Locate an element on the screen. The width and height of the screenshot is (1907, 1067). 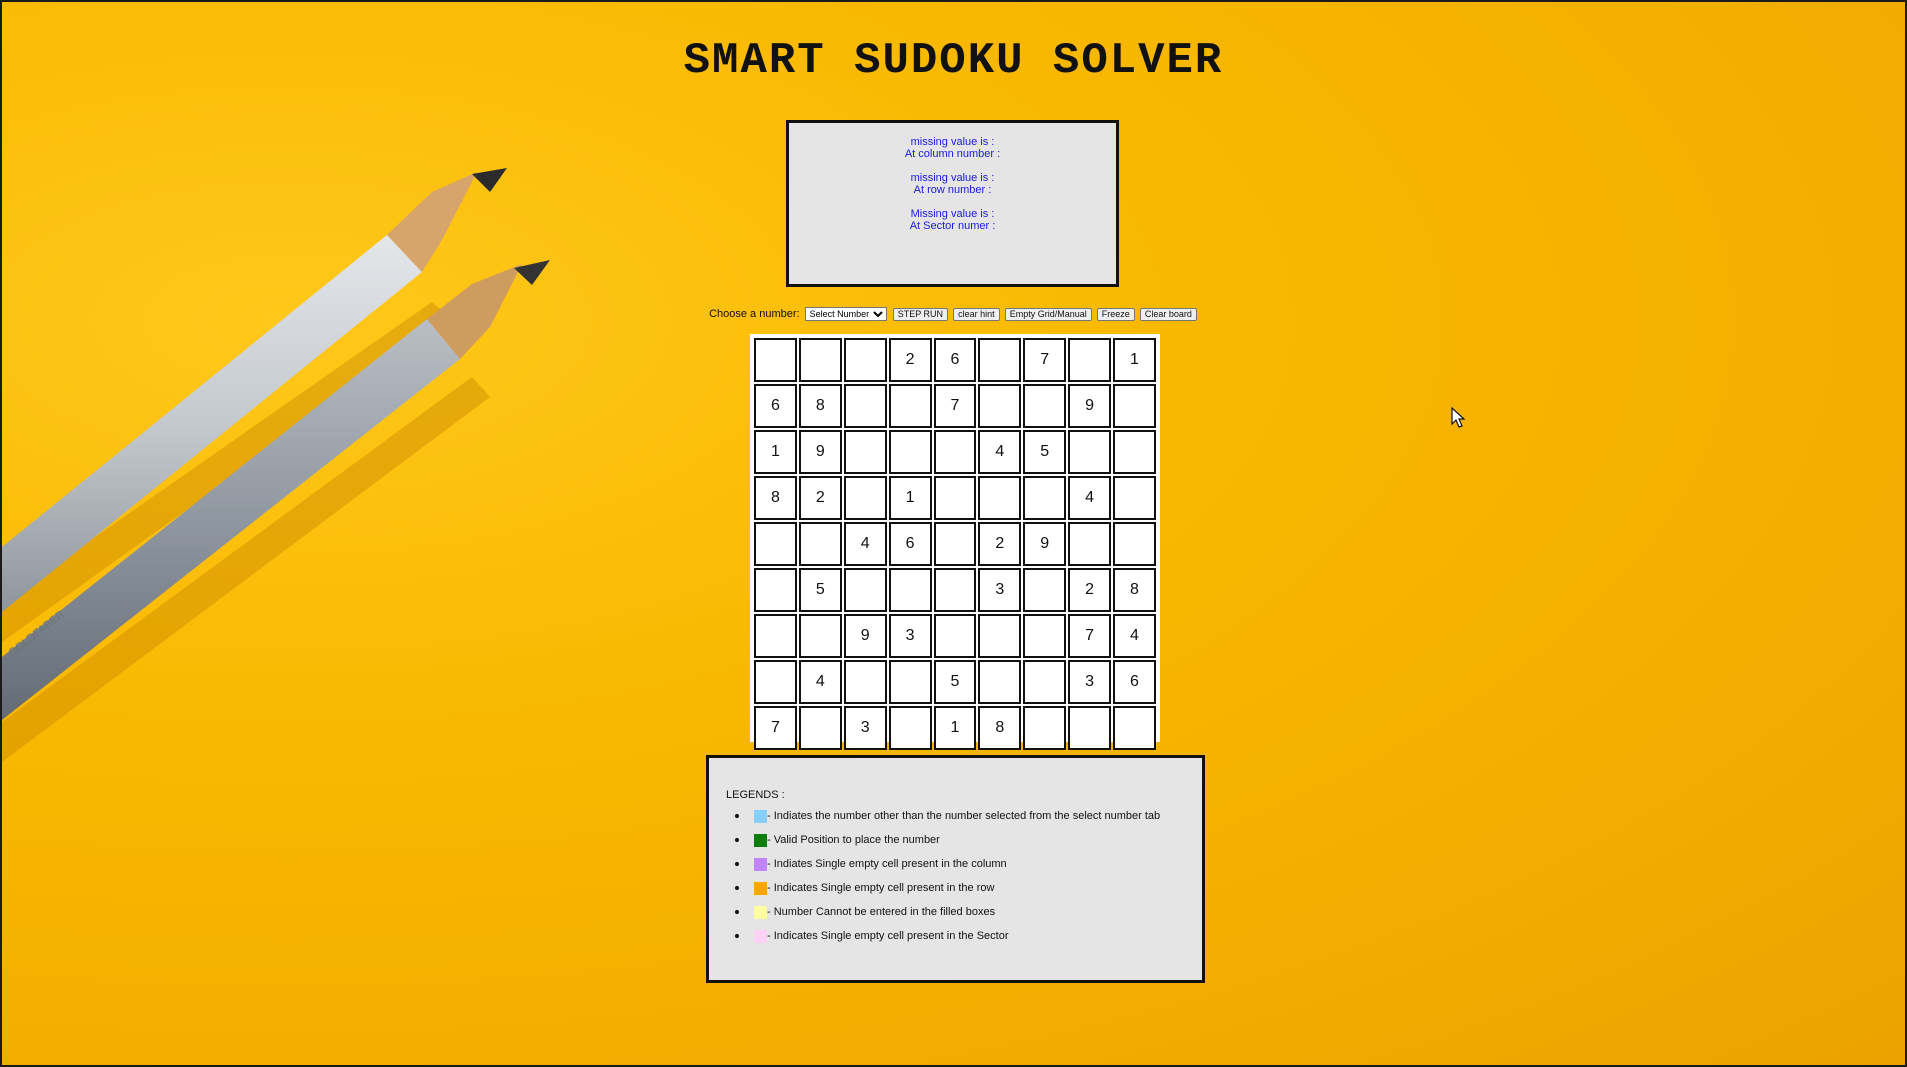
column-hint: missing value is : At column number : is located at coordinates (952, 148).